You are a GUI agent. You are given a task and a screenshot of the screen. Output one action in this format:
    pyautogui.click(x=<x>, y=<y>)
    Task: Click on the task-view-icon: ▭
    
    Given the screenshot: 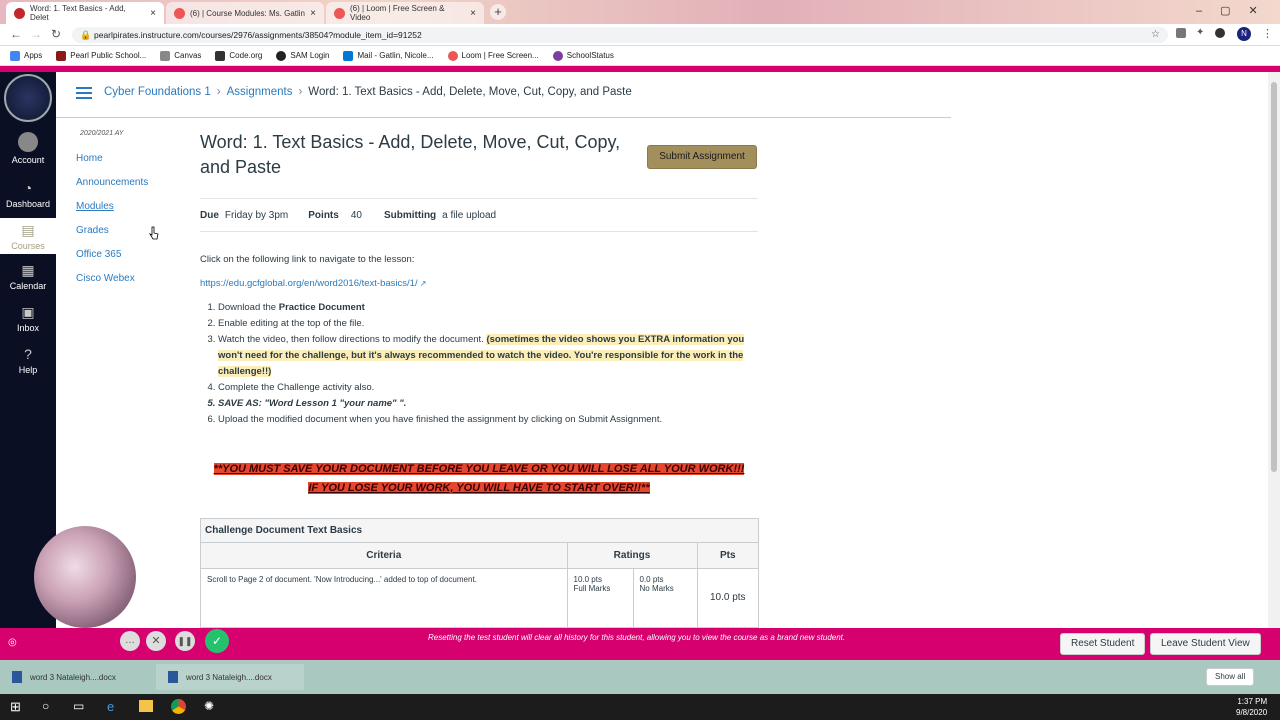 What is the action you would take?
    pyautogui.click(x=78, y=706)
    